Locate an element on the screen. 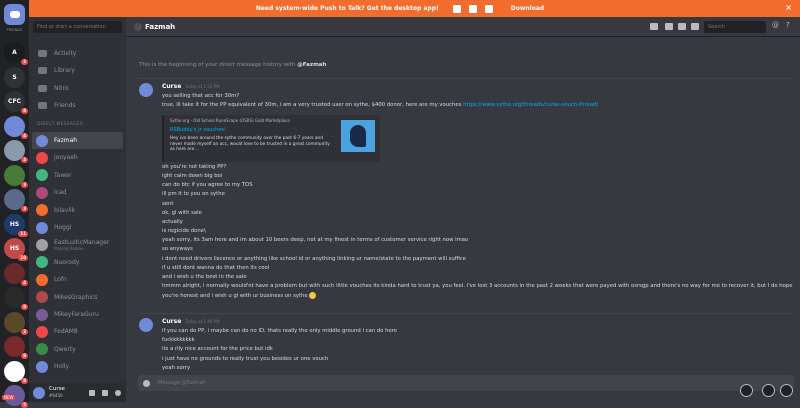  dm-item: Hoggi is located at coordinates (77, 227).